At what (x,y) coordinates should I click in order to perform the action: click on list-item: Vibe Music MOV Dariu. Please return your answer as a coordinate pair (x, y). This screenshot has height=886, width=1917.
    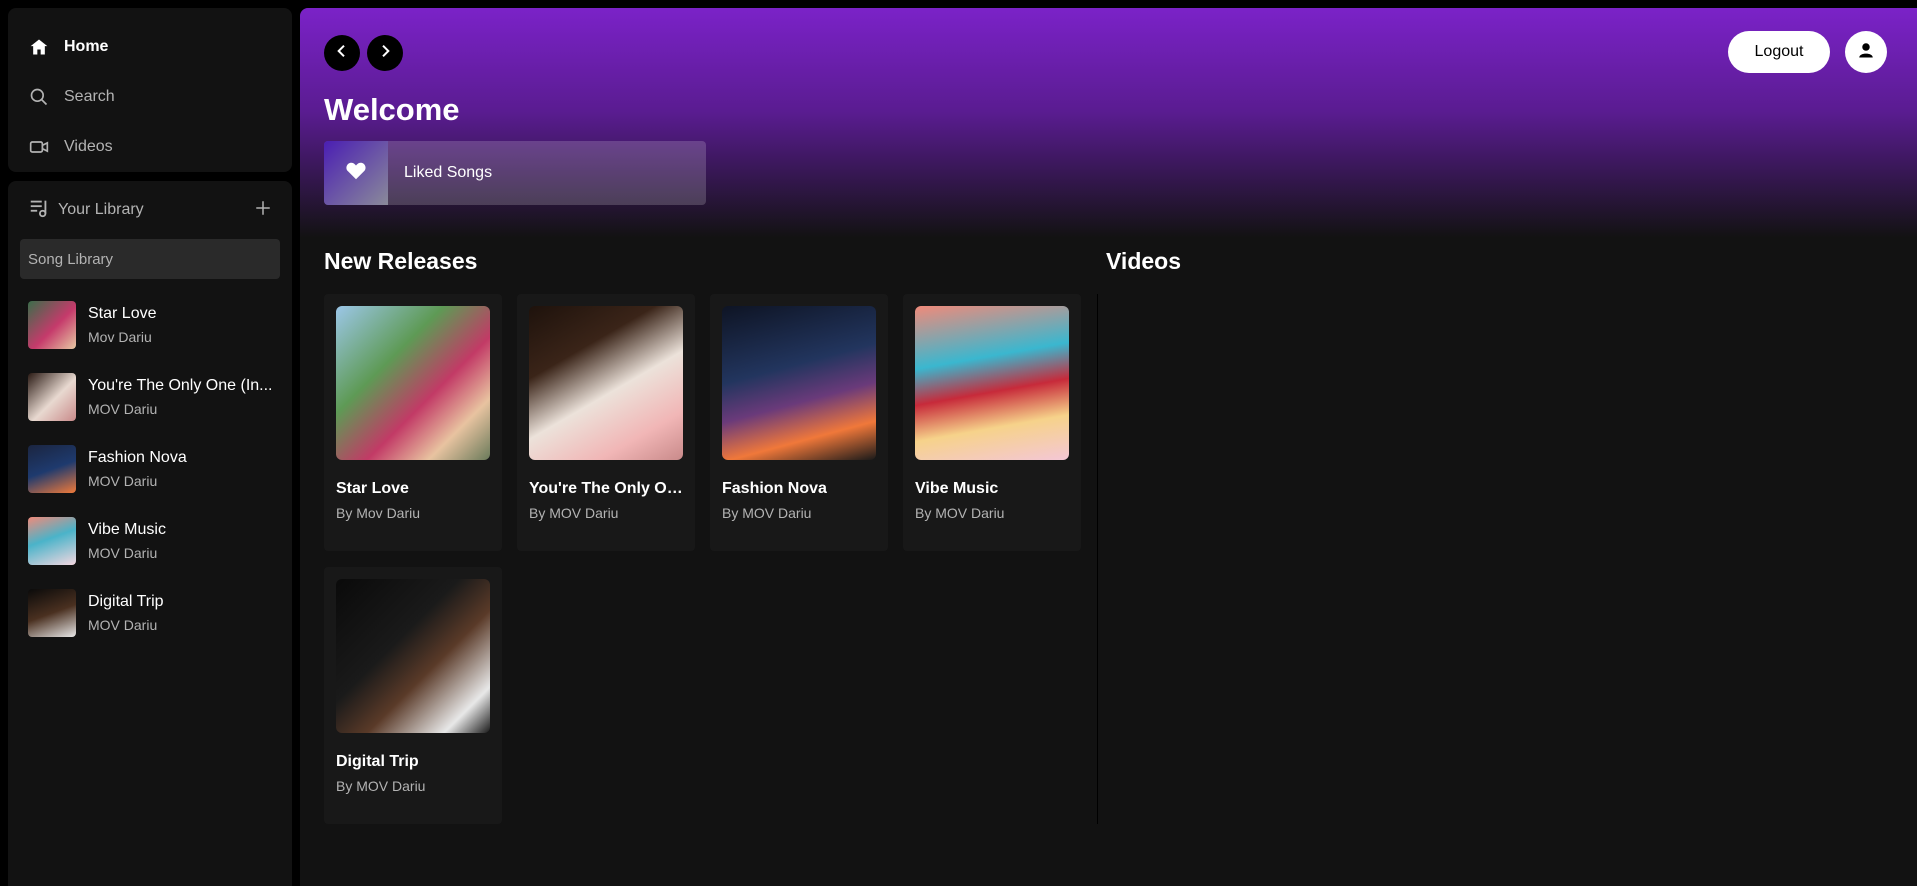
    Looking at the image, I should click on (150, 541).